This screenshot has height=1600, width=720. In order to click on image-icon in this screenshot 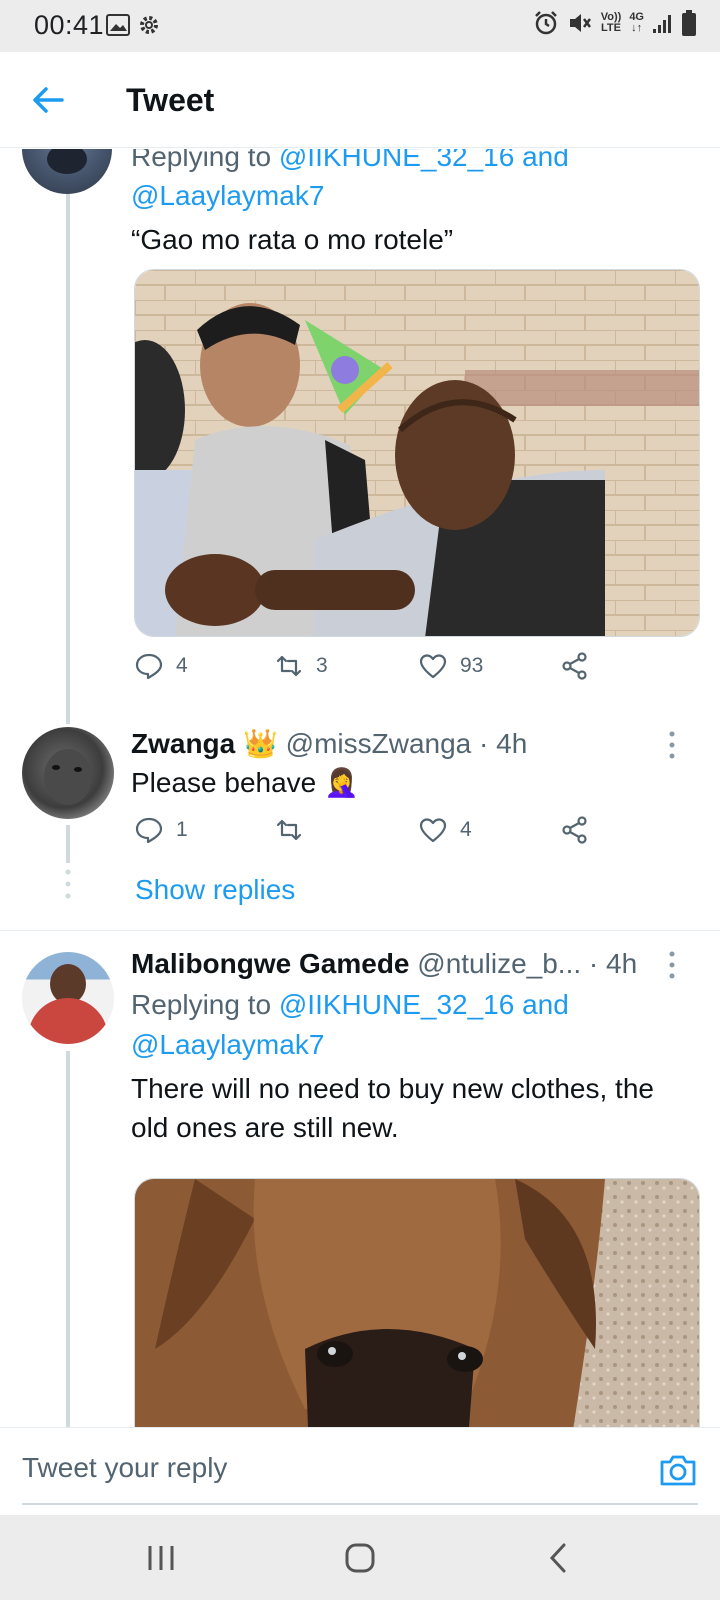, I will do `click(118, 25)`.